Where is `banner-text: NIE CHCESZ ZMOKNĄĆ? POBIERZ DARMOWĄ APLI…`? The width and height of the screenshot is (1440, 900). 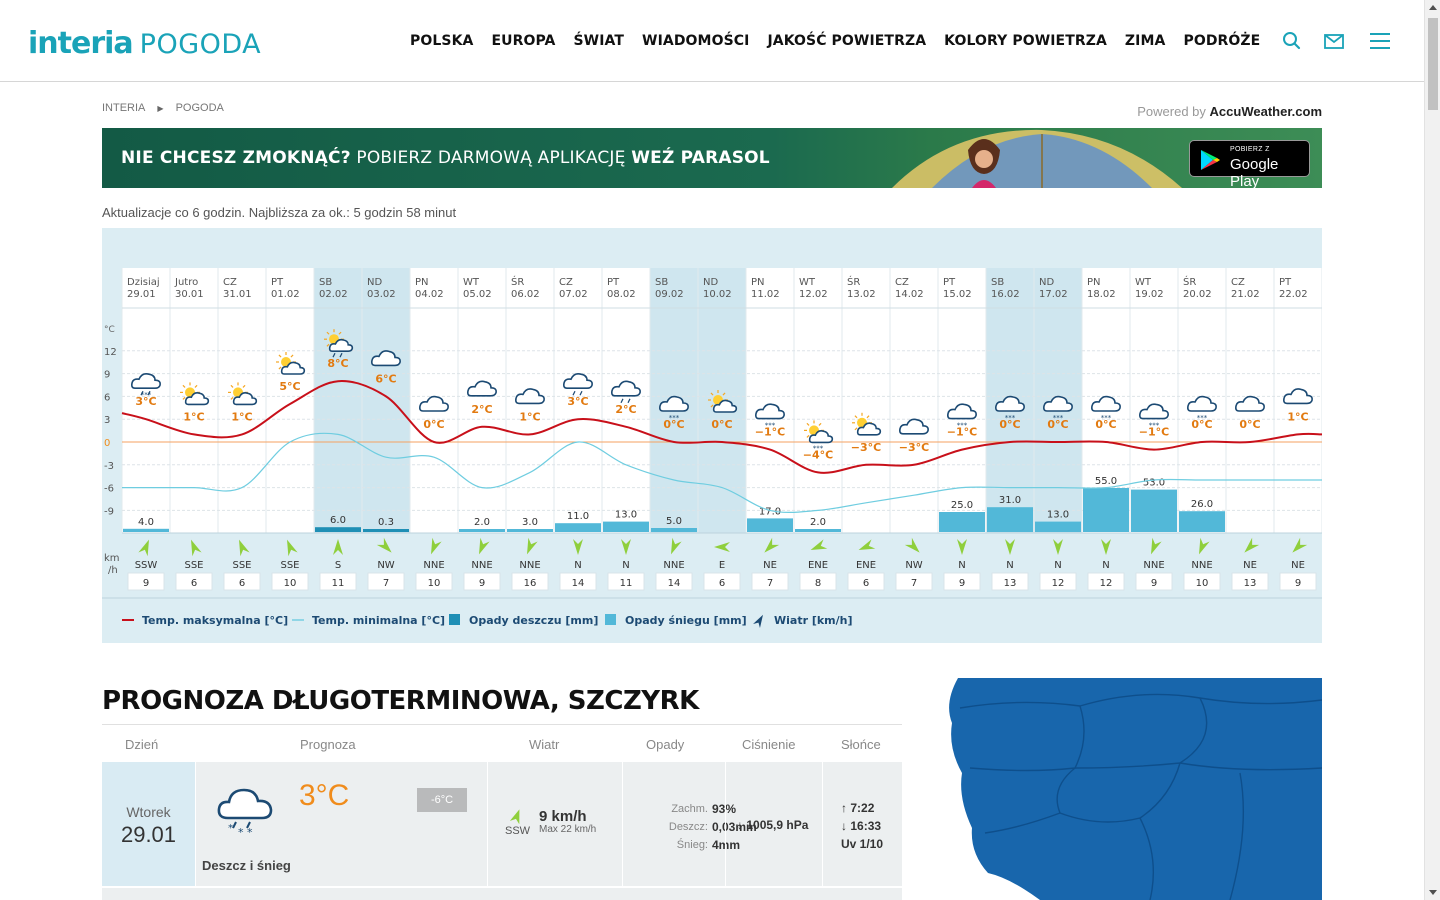
banner-text: NIE CHCESZ ZMOKNĄĆ? POBIERZ DARMOWĄ APLI… is located at coordinates (445, 158).